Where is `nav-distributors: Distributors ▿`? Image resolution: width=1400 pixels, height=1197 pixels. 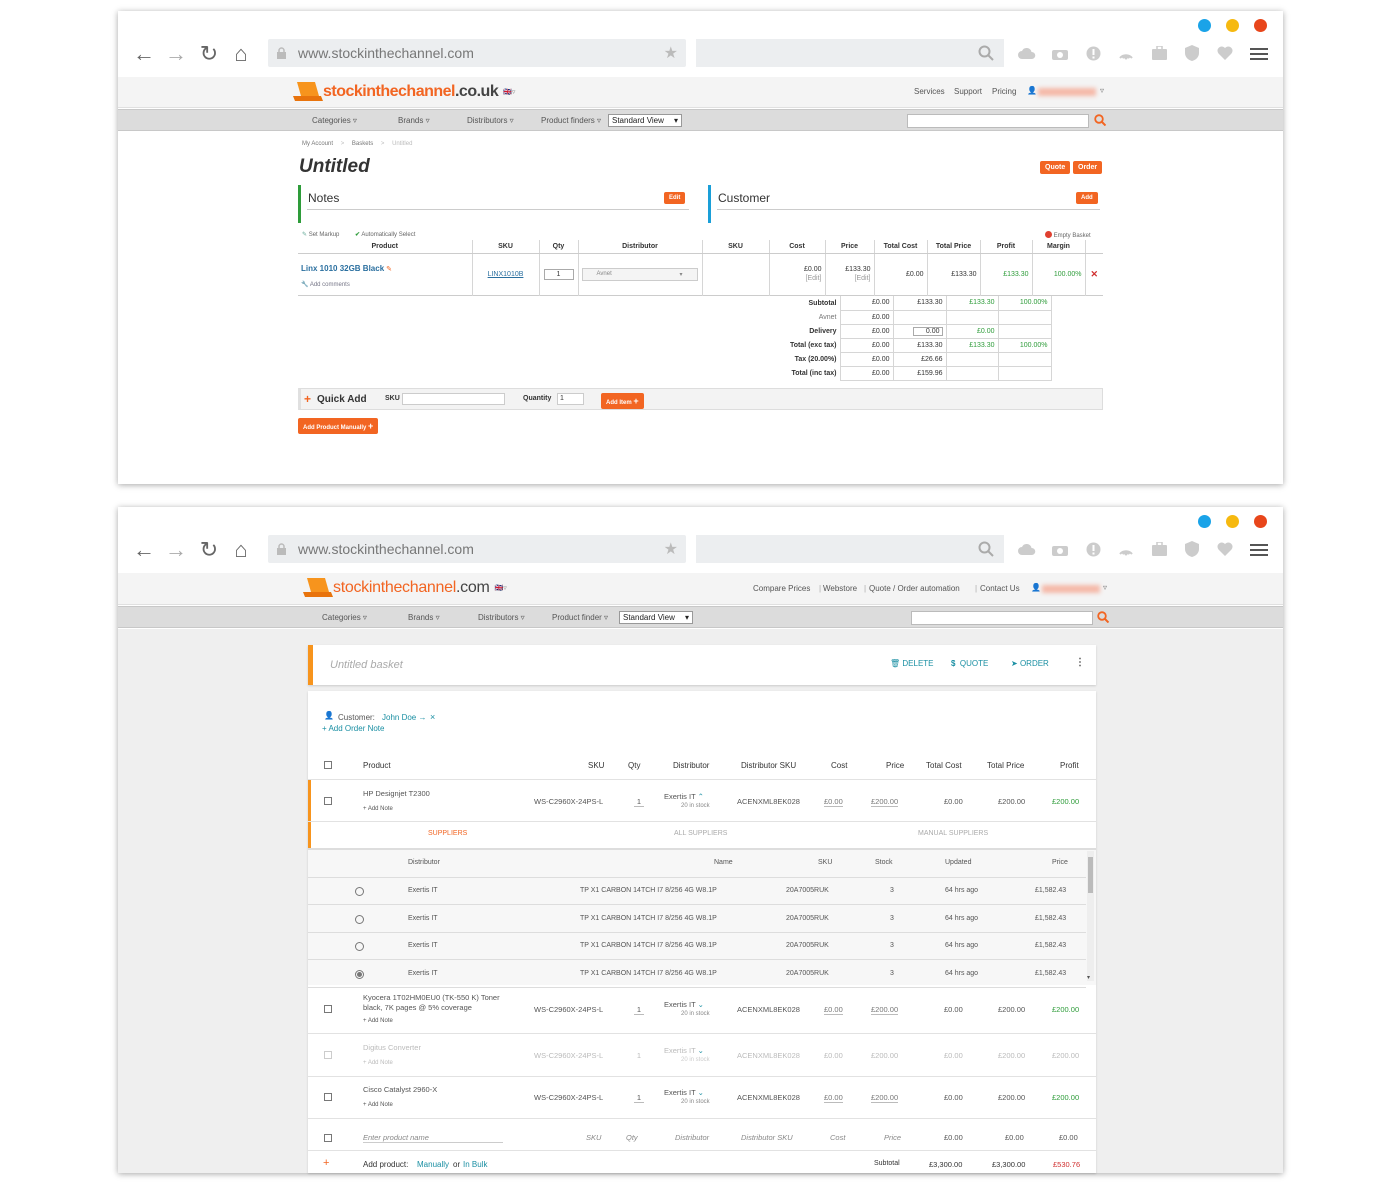
nav-distributors: Distributors ▿ is located at coordinates (490, 120).